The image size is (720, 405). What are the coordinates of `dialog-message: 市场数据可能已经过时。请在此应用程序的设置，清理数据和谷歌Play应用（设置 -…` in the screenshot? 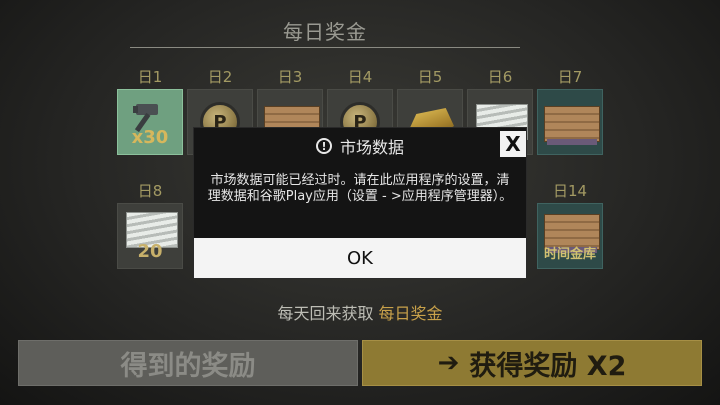 It's located at (360, 188).